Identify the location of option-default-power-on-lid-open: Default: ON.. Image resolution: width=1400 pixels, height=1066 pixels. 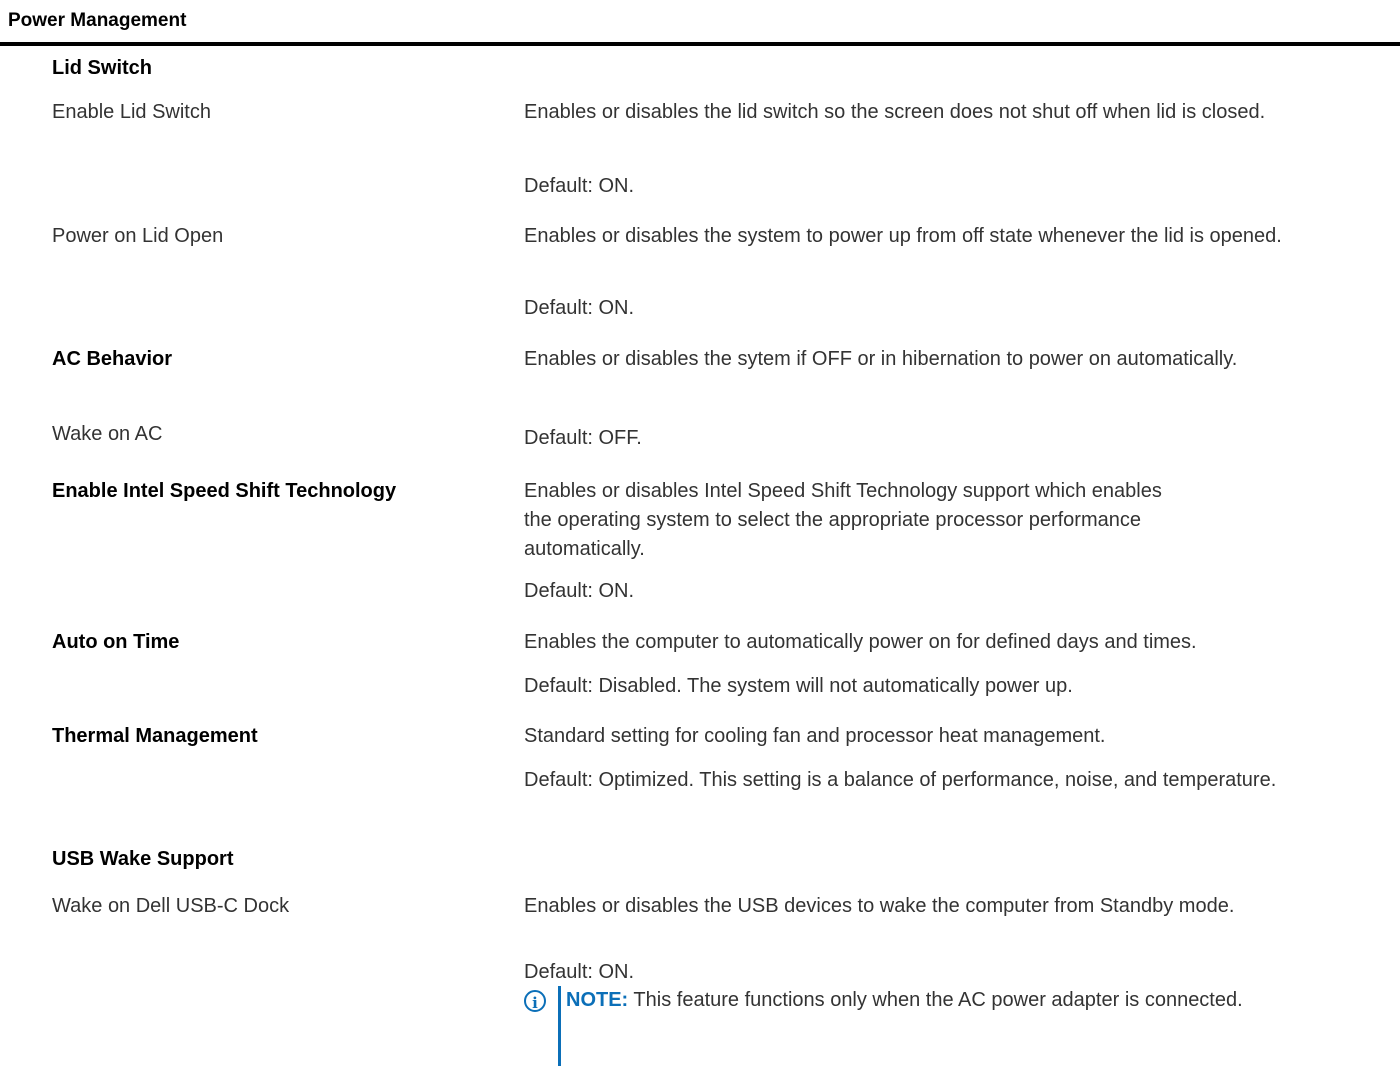
(579, 308).